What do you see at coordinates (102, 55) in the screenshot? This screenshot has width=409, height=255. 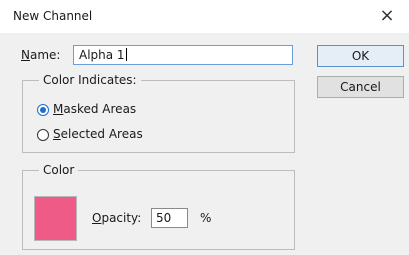 I see `name-input-value: Alpha 1` at bounding box center [102, 55].